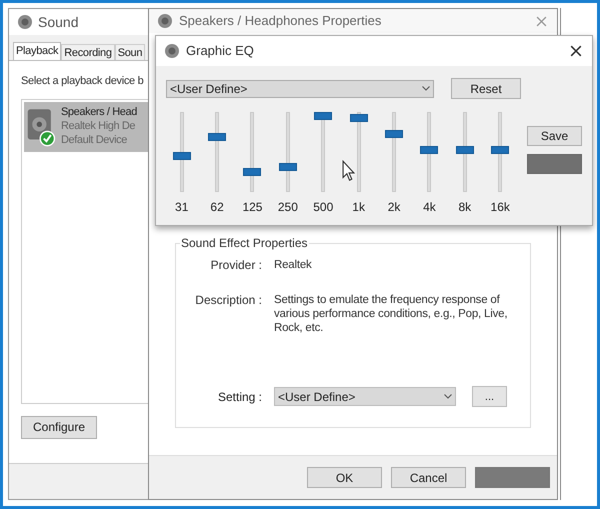 The image size is (600, 509). I want to click on tab: Playback, so click(37, 51).